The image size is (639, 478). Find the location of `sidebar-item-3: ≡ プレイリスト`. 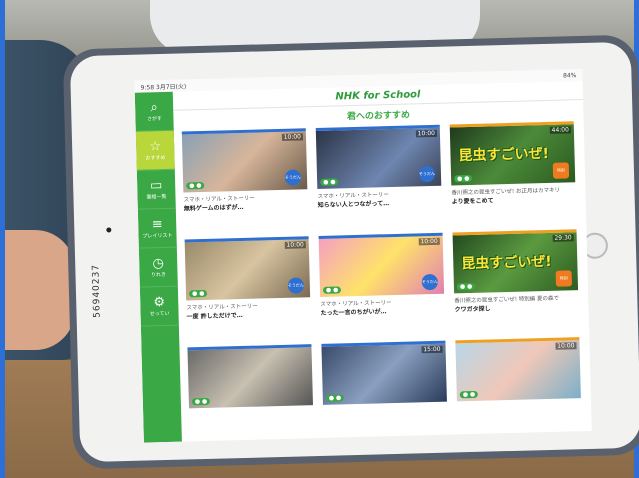

sidebar-item-3: ≡ プレイリスト is located at coordinates (157, 228).